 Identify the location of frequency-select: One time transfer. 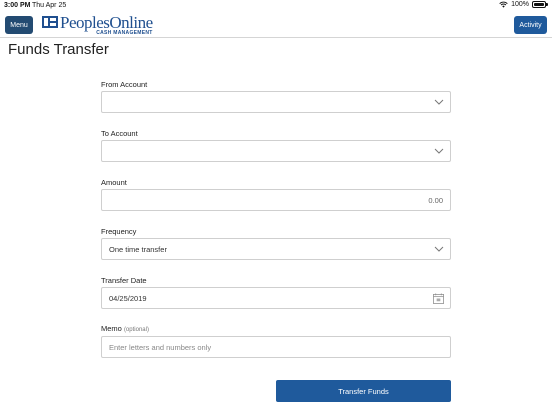
(276, 249).